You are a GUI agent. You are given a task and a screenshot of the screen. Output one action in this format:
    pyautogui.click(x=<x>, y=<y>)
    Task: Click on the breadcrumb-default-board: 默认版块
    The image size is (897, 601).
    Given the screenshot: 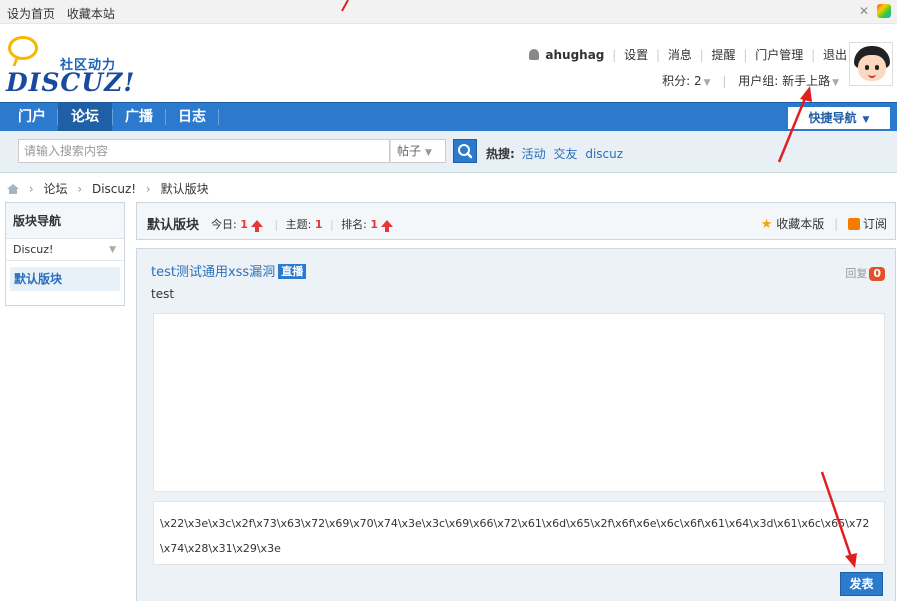 What is the action you would take?
    pyautogui.click(x=185, y=189)
    